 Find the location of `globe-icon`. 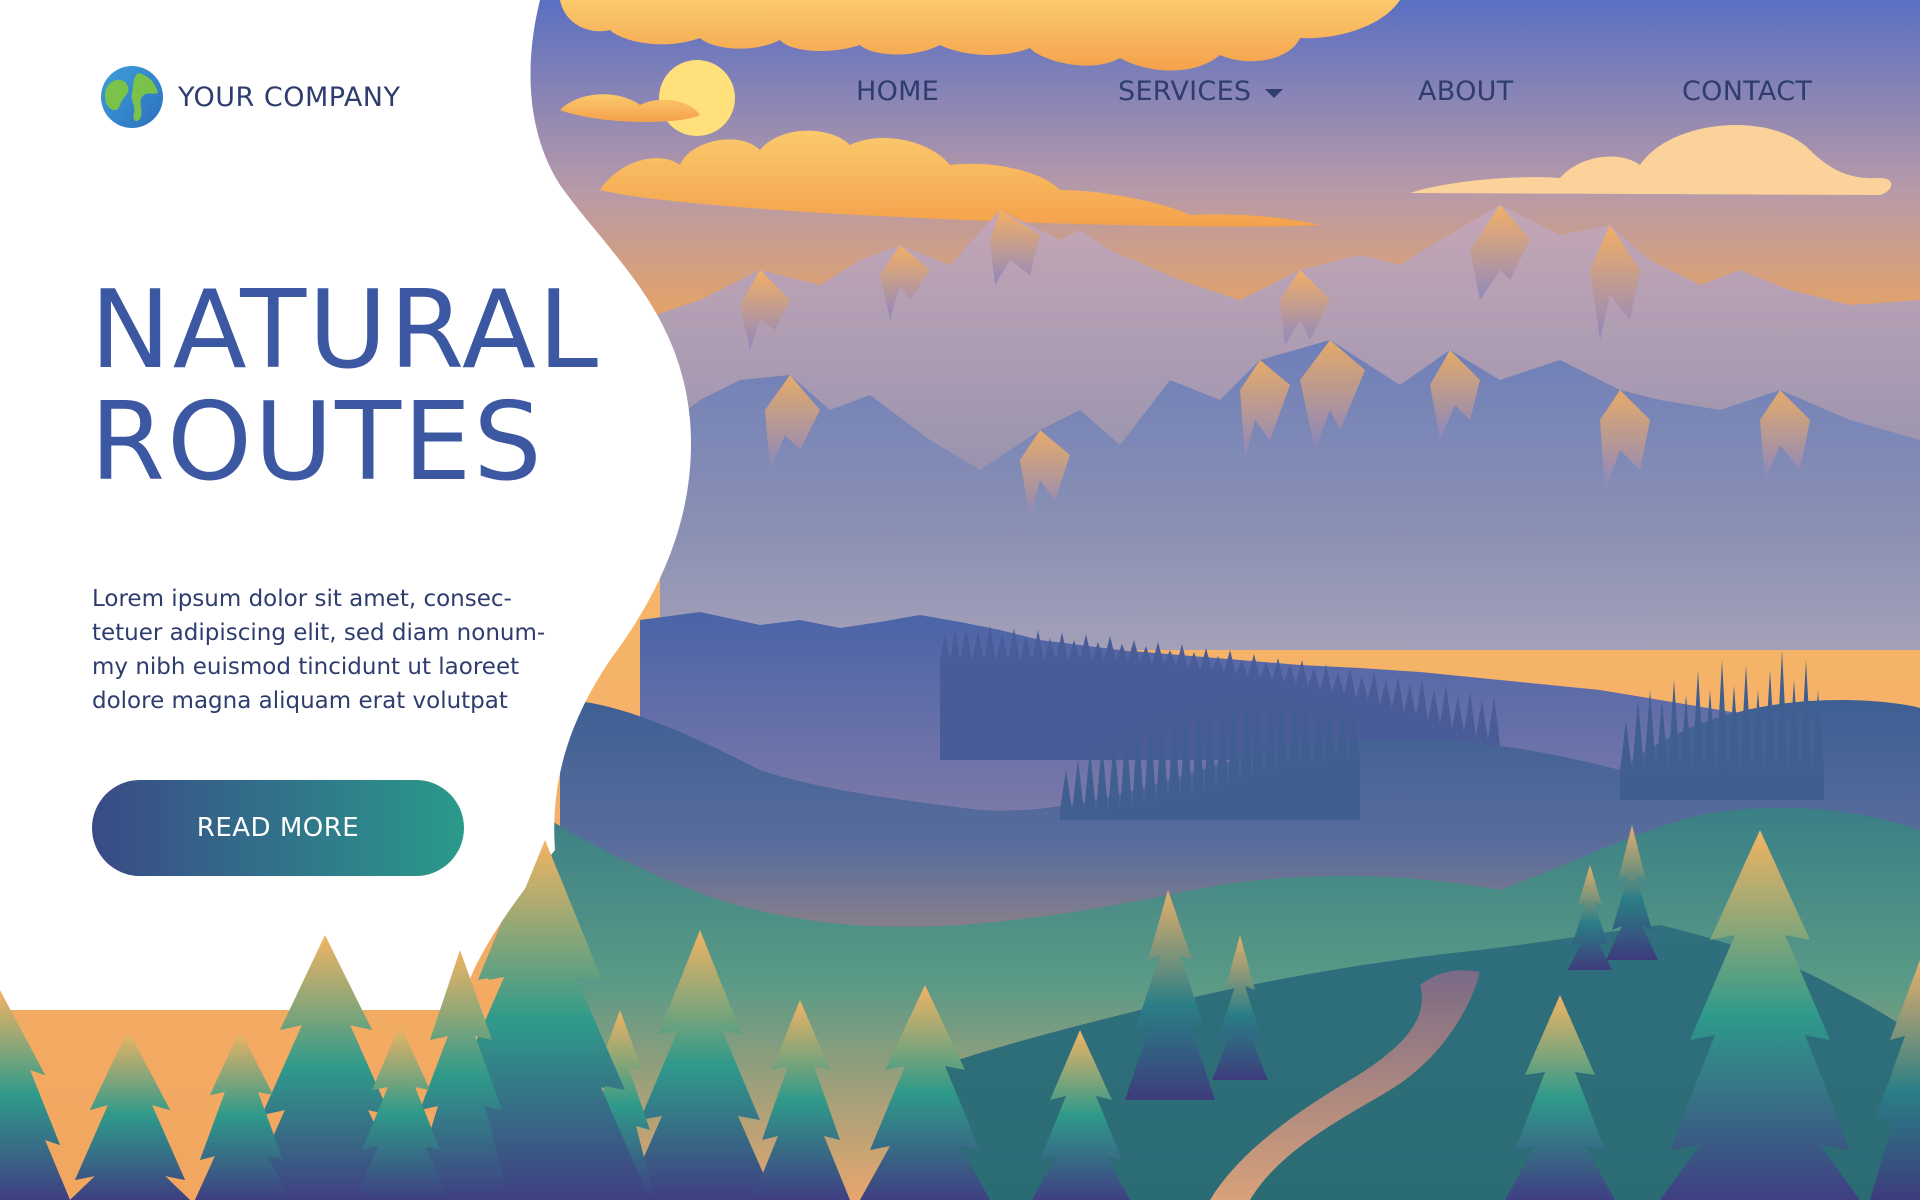

globe-icon is located at coordinates (132, 97).